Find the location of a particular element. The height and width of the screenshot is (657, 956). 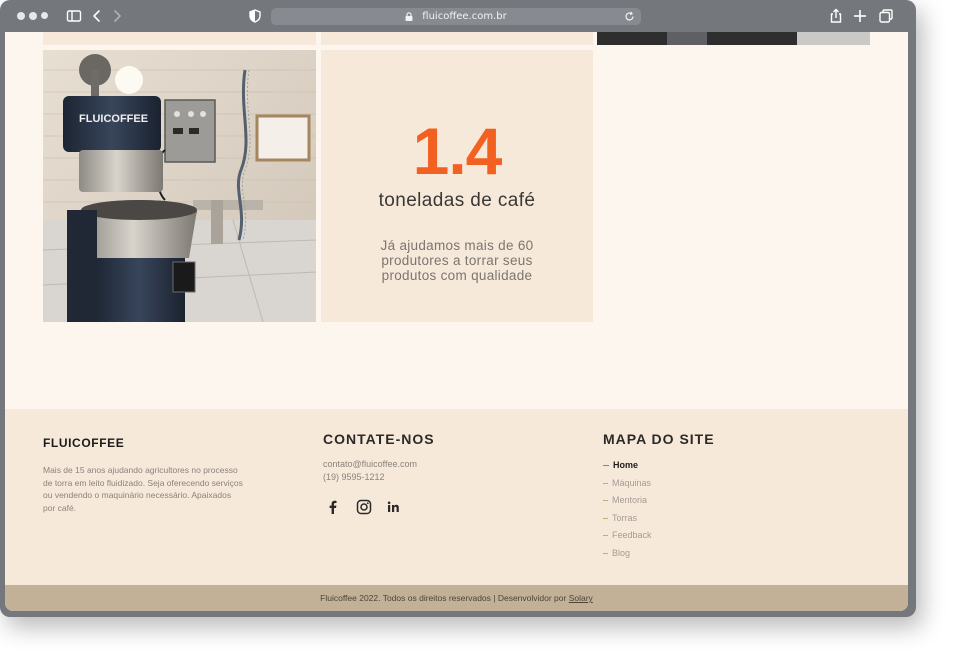

sidebar-icon is located at coordinates (74, 16).